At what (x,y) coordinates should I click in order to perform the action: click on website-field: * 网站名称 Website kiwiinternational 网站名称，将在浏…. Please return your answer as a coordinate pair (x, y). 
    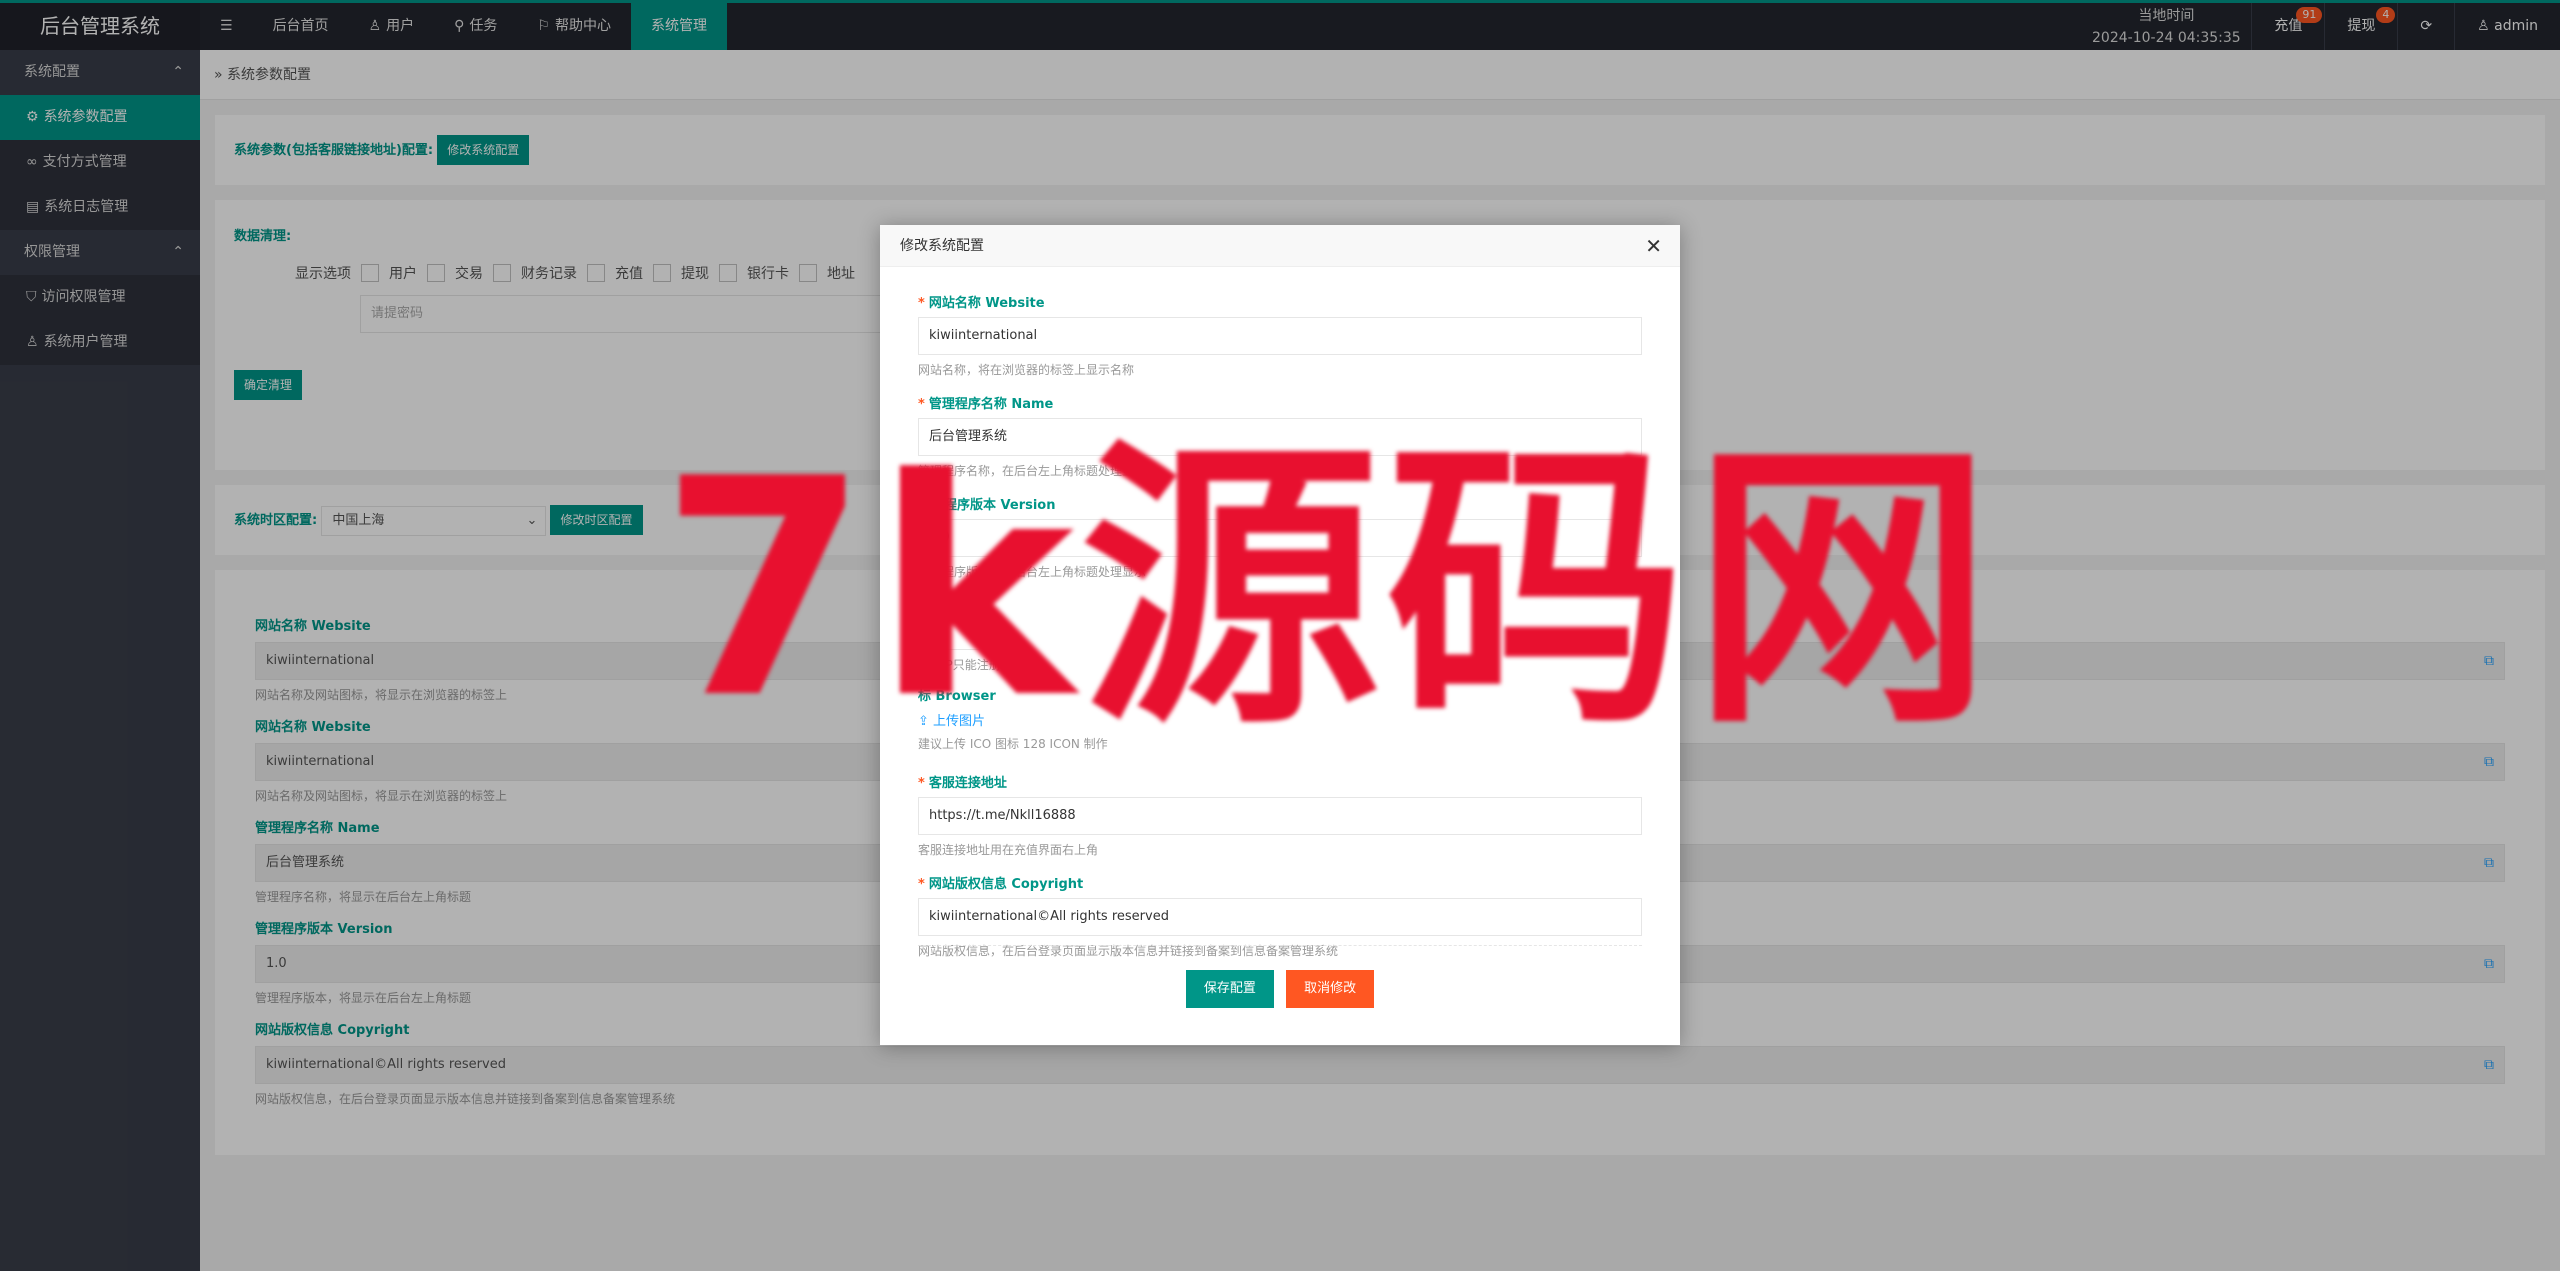
    Looking at the image, I should click on (1280, 335).